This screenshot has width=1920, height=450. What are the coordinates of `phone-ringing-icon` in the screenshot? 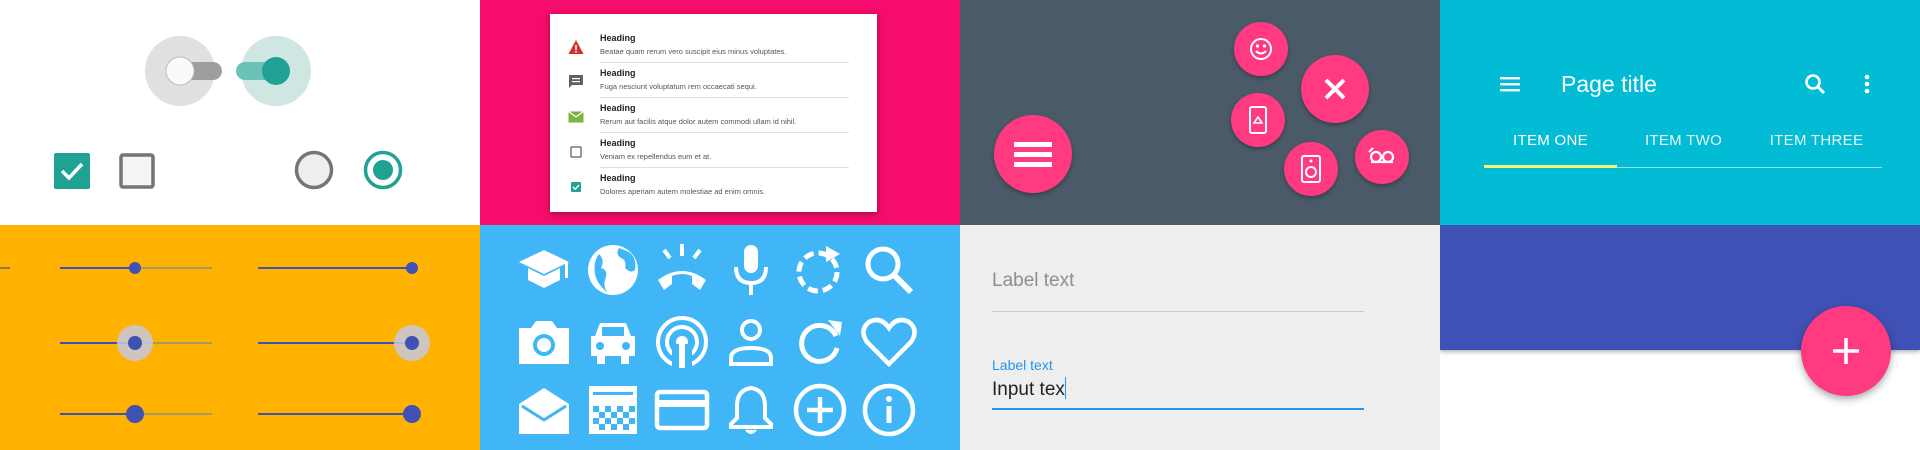 It's located at (682, 270).